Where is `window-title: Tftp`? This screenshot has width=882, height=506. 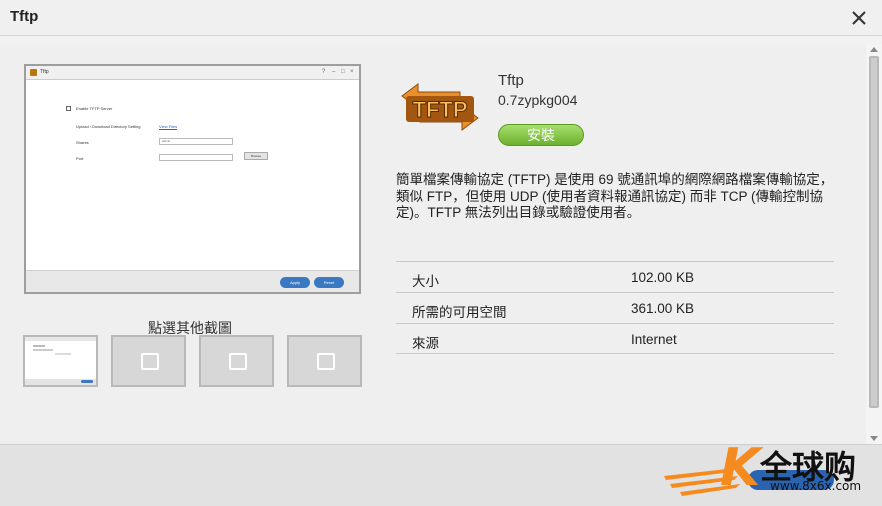
window-title: Tftp is located at coordinates (24, 16).